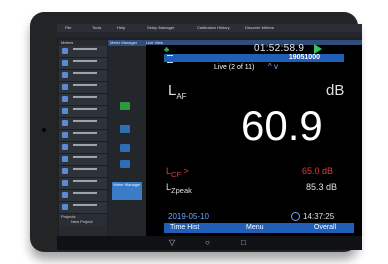 This screenshot has height=264, width=388. I want to click on run-play-icon, so click(318, 49).